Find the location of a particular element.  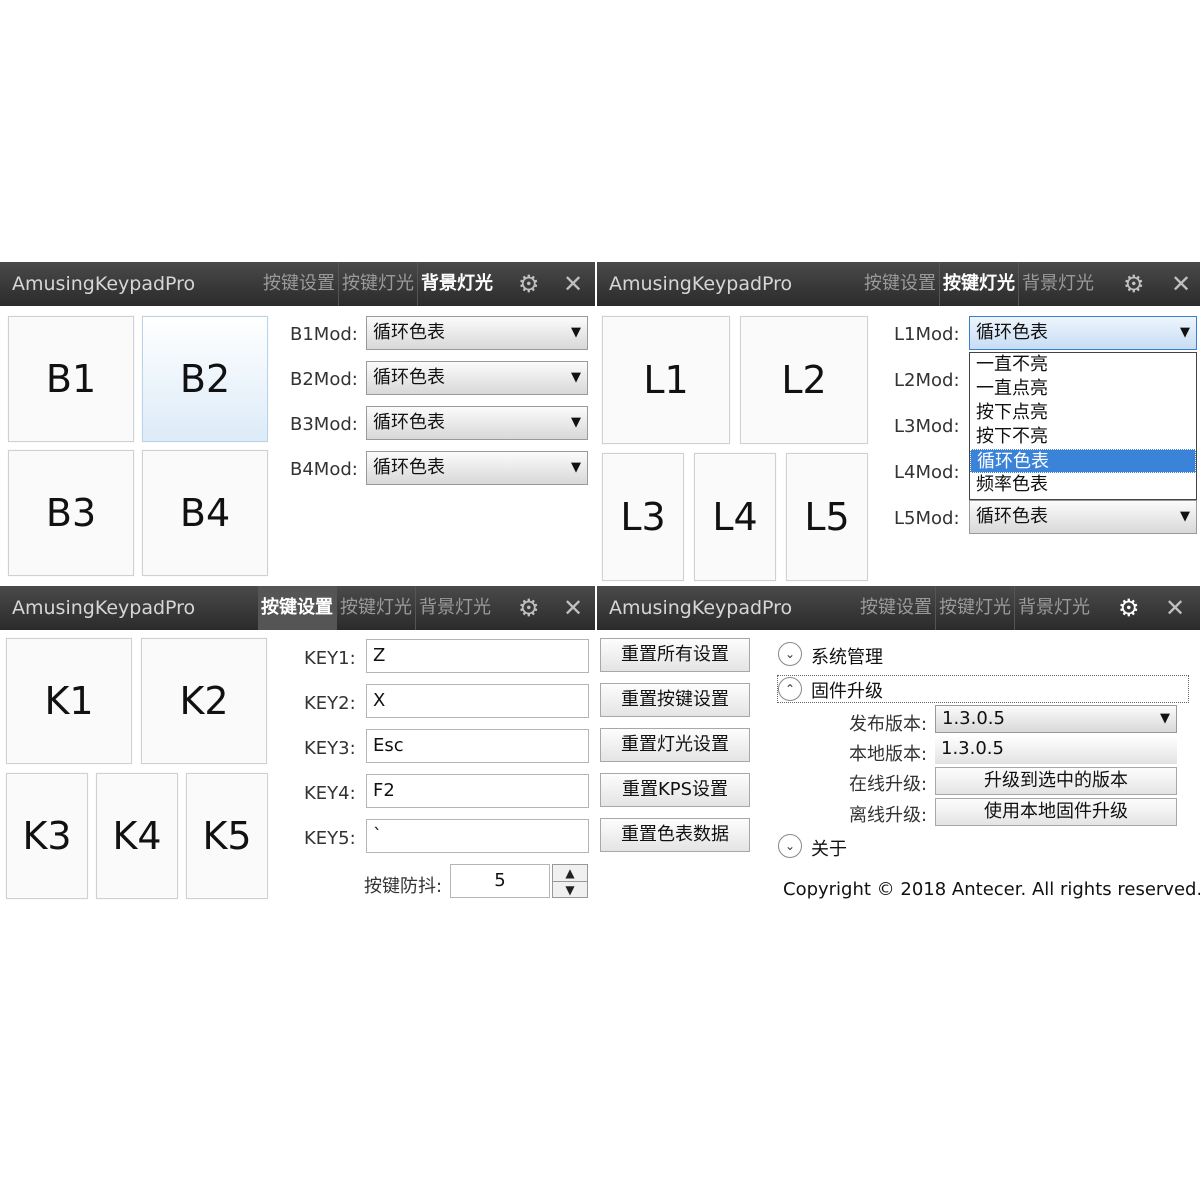

key3-input: Esc is located at coordinates (477, 746).